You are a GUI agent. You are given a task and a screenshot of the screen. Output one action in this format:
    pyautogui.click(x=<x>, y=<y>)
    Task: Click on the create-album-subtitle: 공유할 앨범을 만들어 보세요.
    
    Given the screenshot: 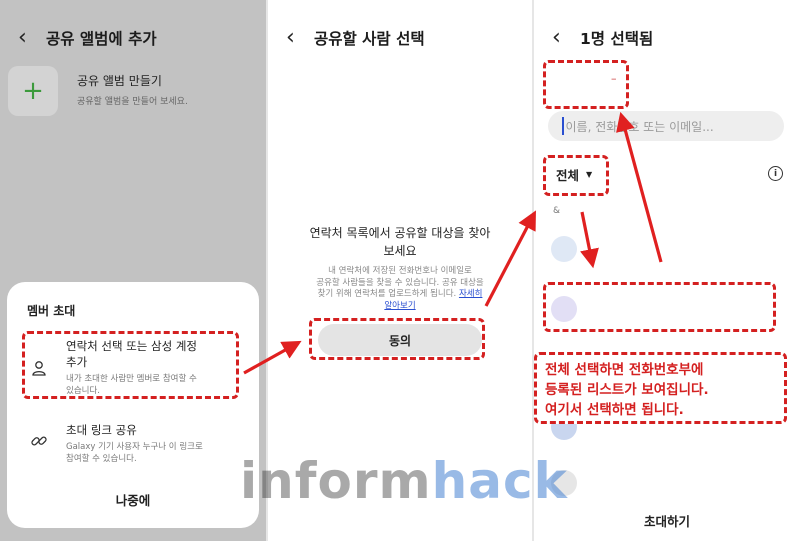 What is the action you would take?
    pyautogui.click(x=132, y=102)
    